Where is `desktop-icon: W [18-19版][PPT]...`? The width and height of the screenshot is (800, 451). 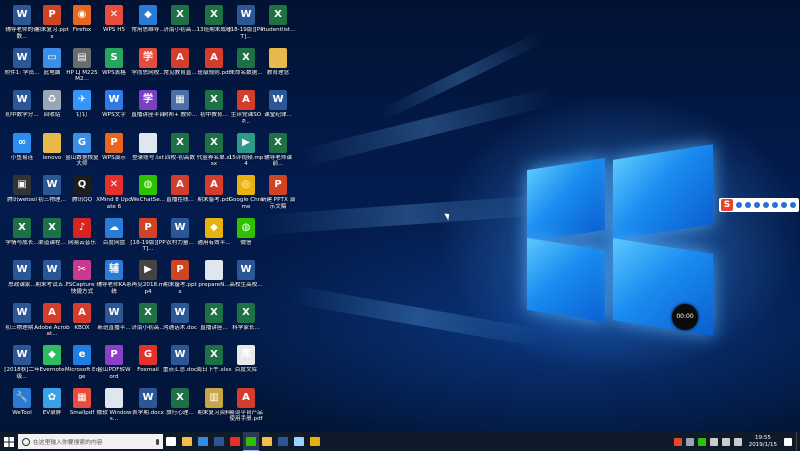
desktop-icon: W [18-19版][PPT]... is located at coordinates (246, 24).